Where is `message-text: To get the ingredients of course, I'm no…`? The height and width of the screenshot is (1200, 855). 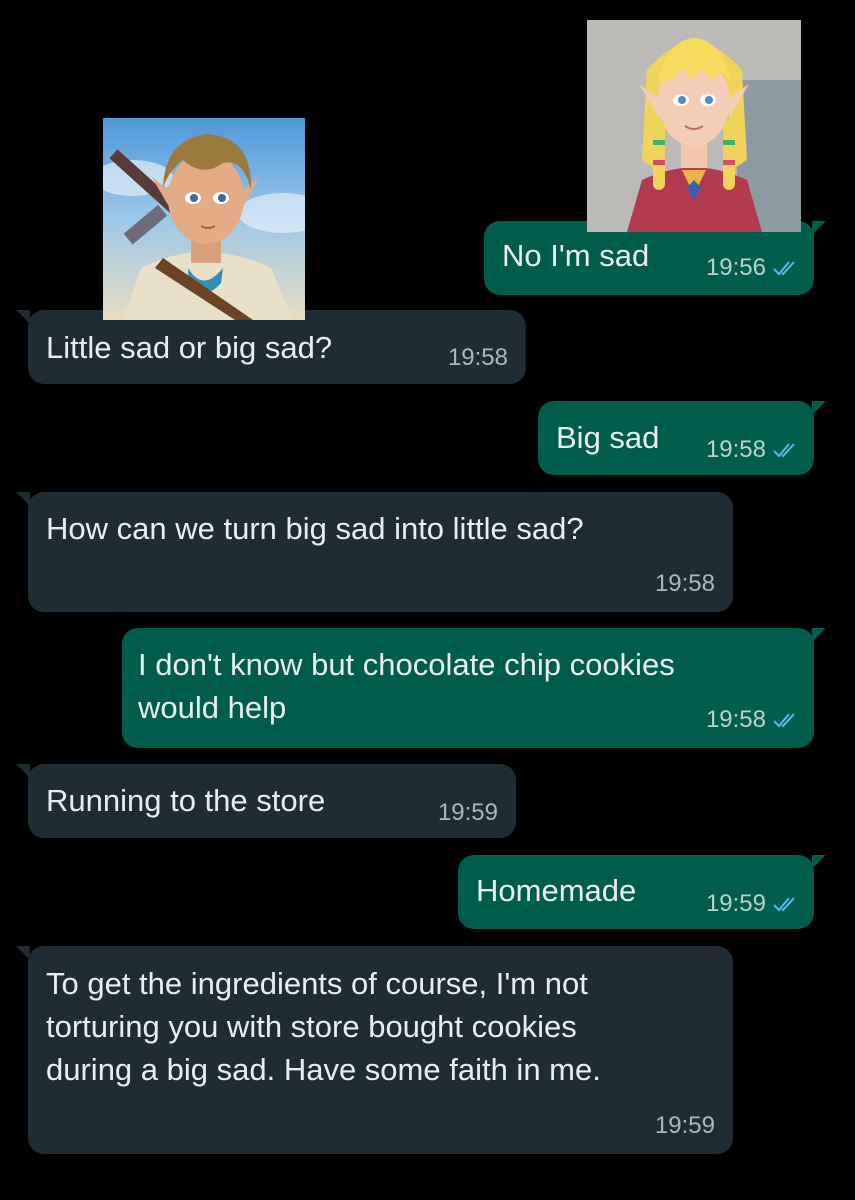
message-text: To get the ingredients of course, I'm no… is located at coordinates (323, 1026).